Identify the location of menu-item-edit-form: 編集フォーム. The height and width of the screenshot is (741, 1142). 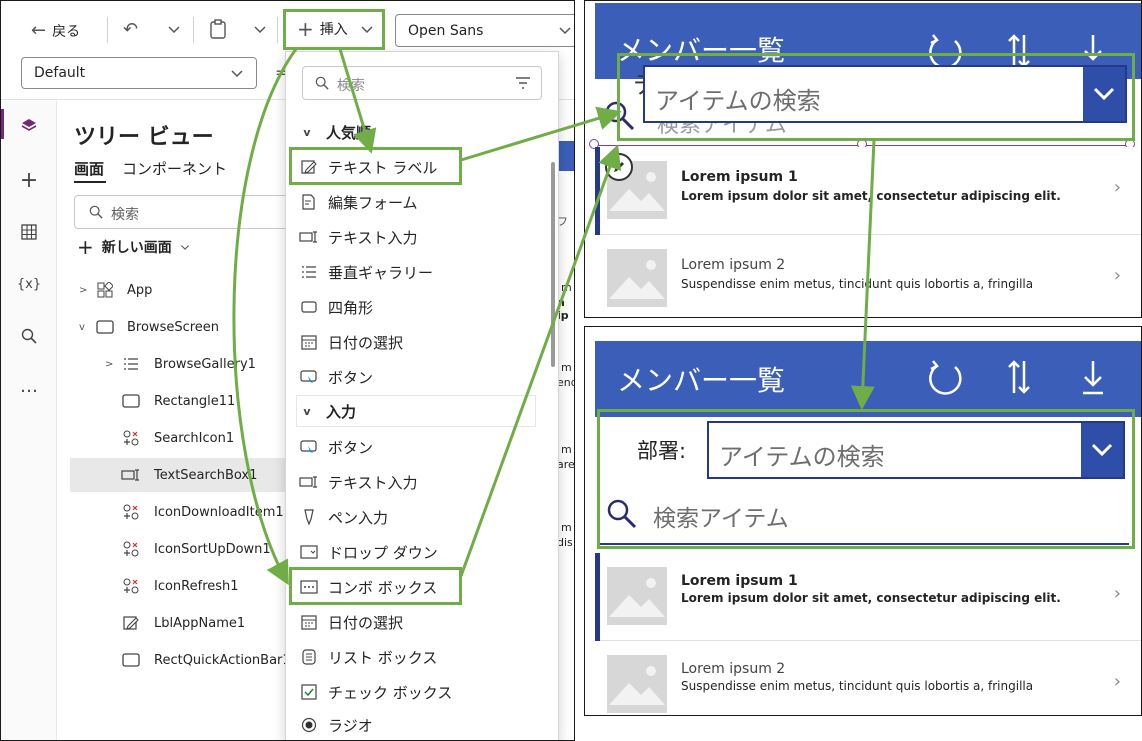
(418, 202).